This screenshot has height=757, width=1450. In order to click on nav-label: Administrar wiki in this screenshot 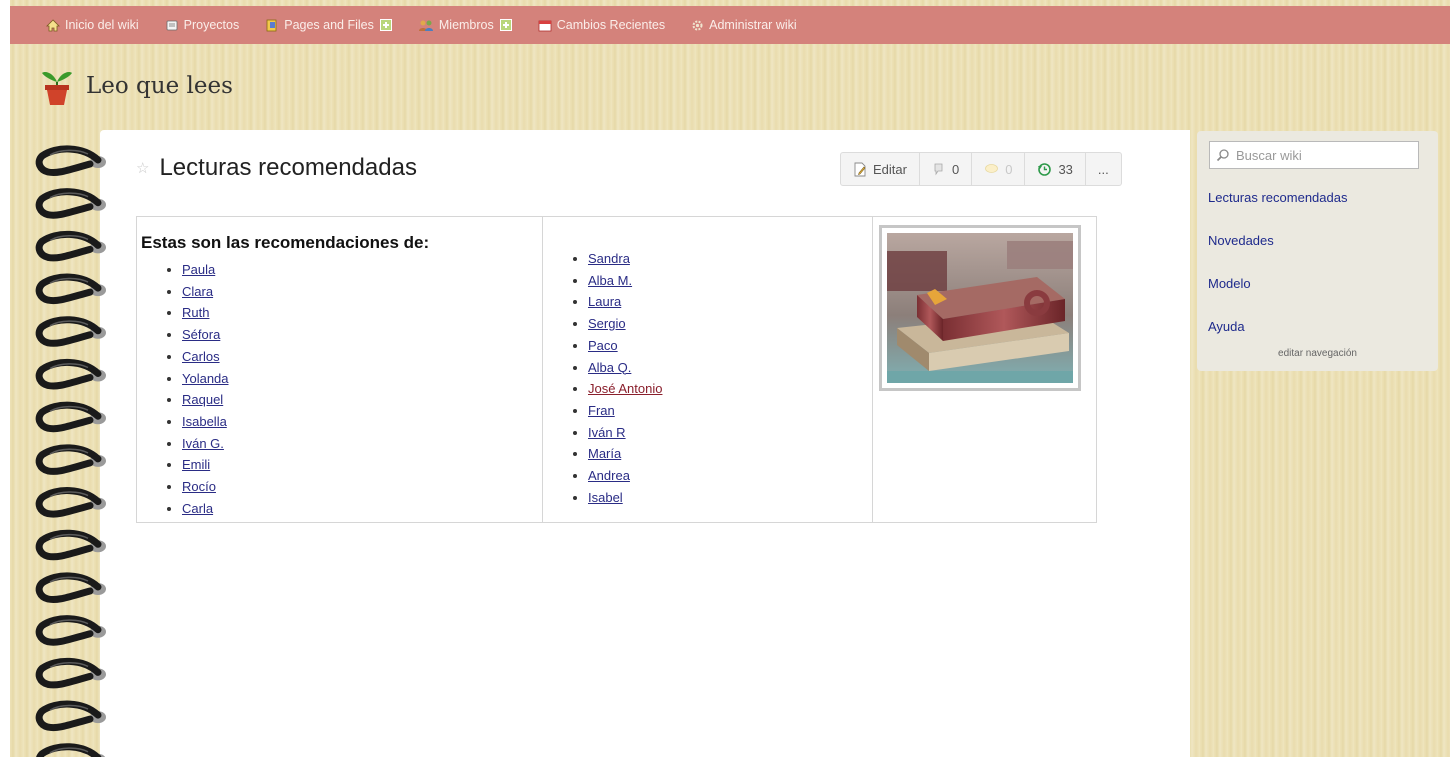, I will do `click(753, 25)`.